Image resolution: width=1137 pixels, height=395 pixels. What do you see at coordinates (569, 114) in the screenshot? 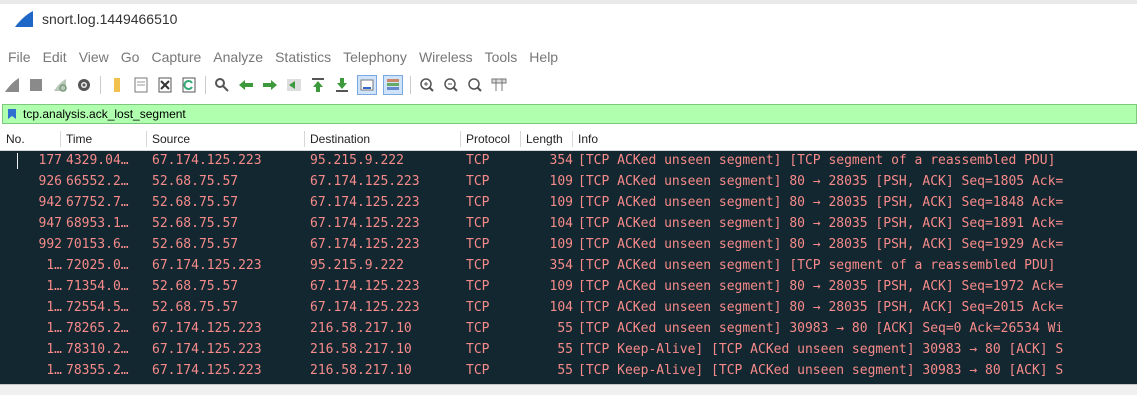
I see `display-filter-input: tcp.analysis.ack_lost_segment` at bounding box center [569, 114].